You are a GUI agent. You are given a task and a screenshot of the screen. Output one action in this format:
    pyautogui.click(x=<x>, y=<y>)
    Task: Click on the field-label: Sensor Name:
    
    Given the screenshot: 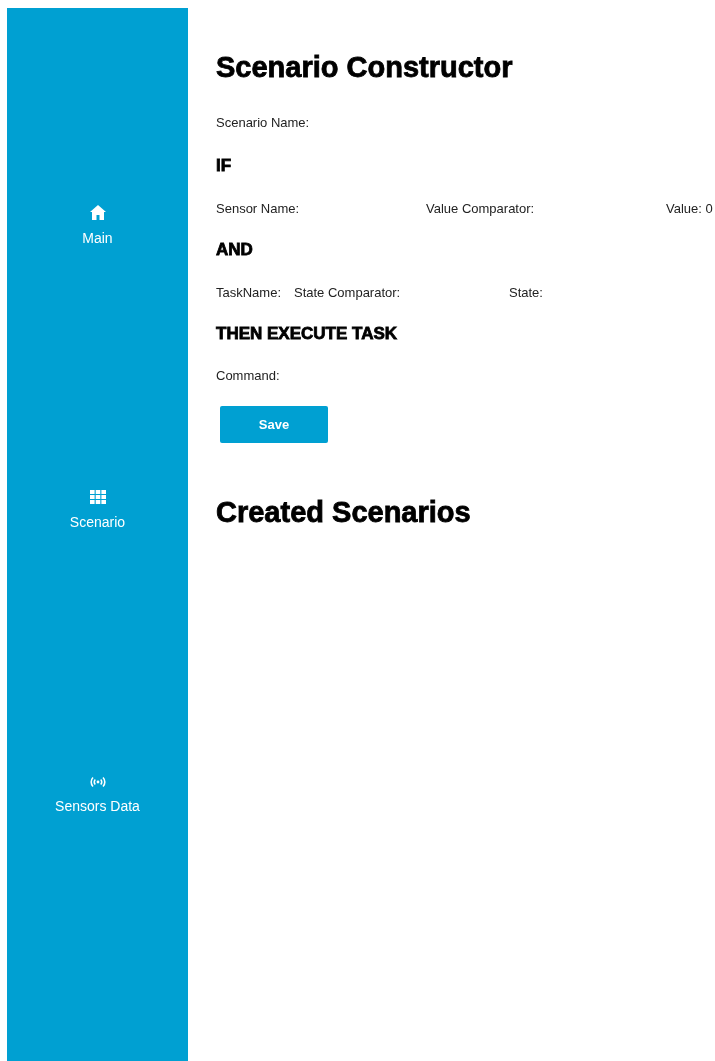 What is the action you would take?
    pyautogui.click(x=258, y=208)
    